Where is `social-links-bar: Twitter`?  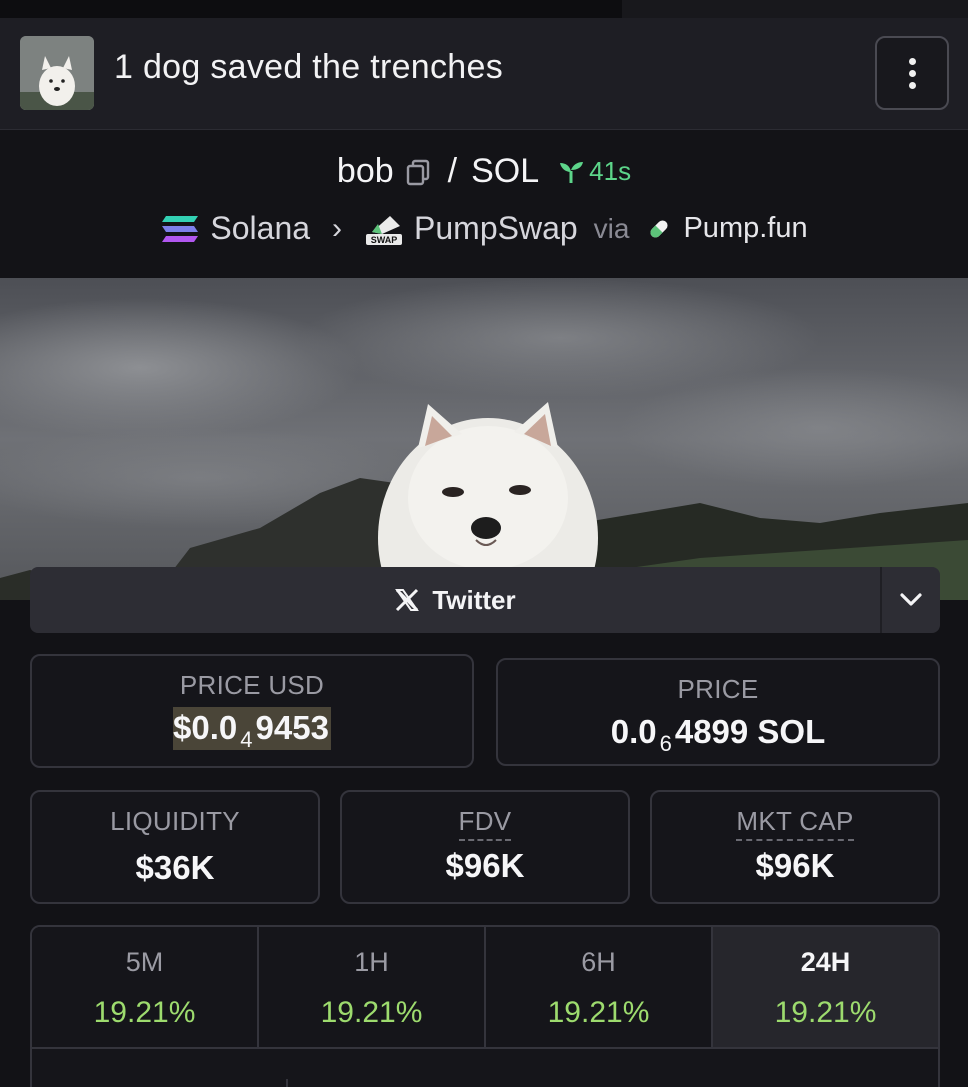 social-links-bar: Twitter is located at coordinates (485, 600).